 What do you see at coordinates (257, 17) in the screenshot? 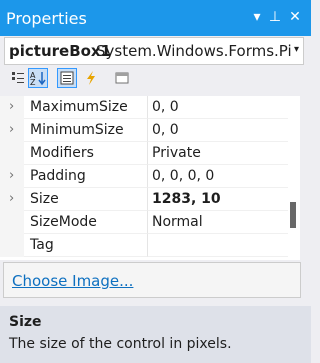
I see `window-position-dropdown-icon: ▾` at bounding box center [257, 17].